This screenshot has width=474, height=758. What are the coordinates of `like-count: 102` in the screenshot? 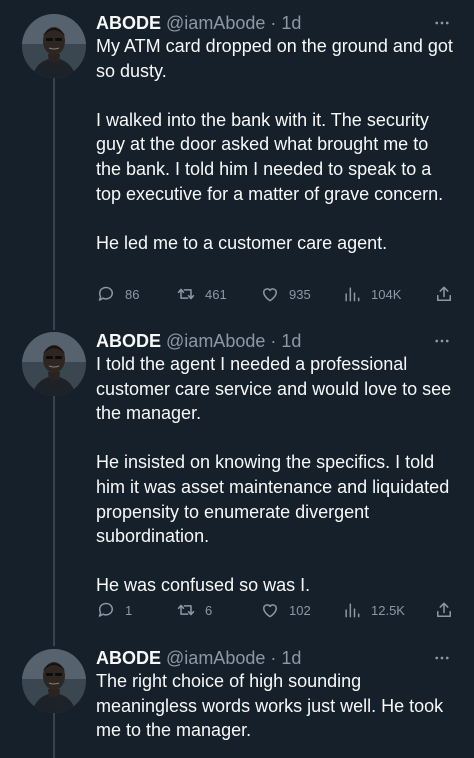 It's located at (300, 610).